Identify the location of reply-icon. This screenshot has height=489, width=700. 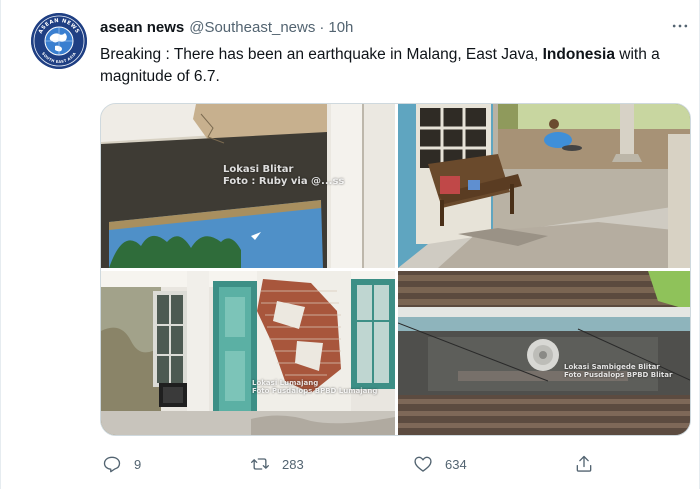
(112, 464).